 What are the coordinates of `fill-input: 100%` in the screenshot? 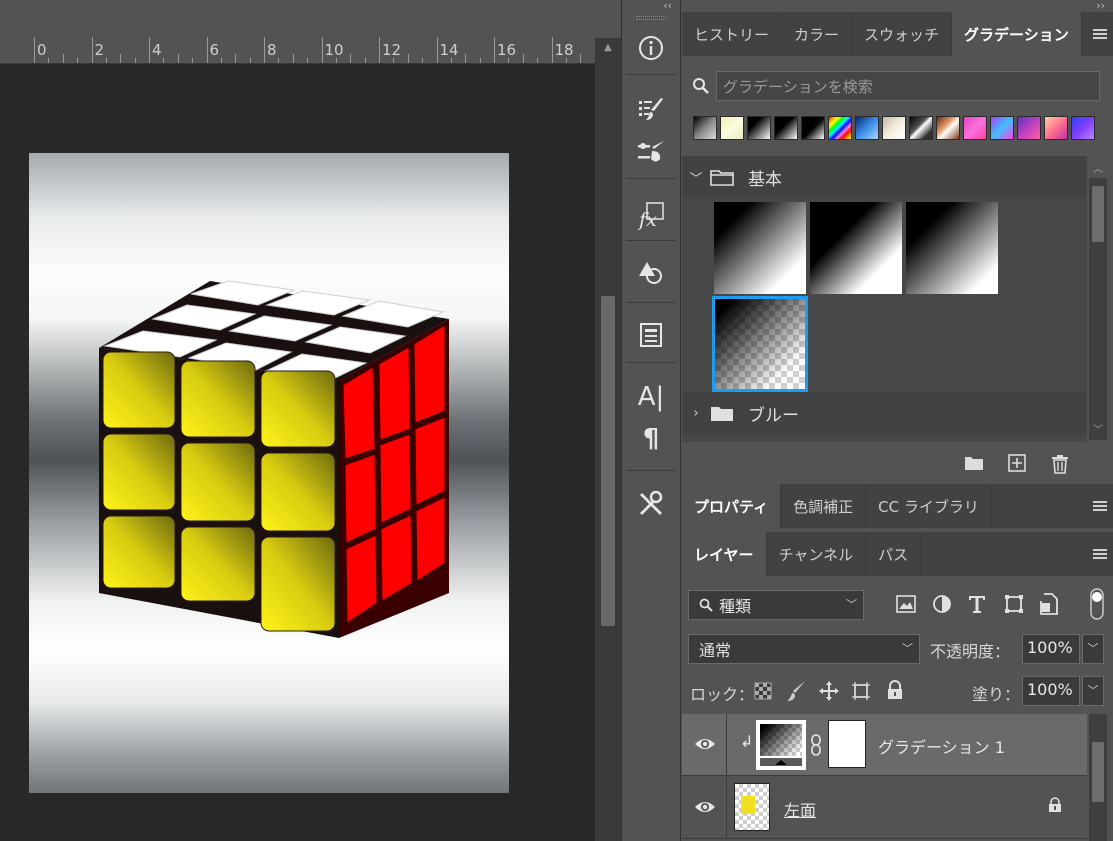 It's located at (1051, 691).